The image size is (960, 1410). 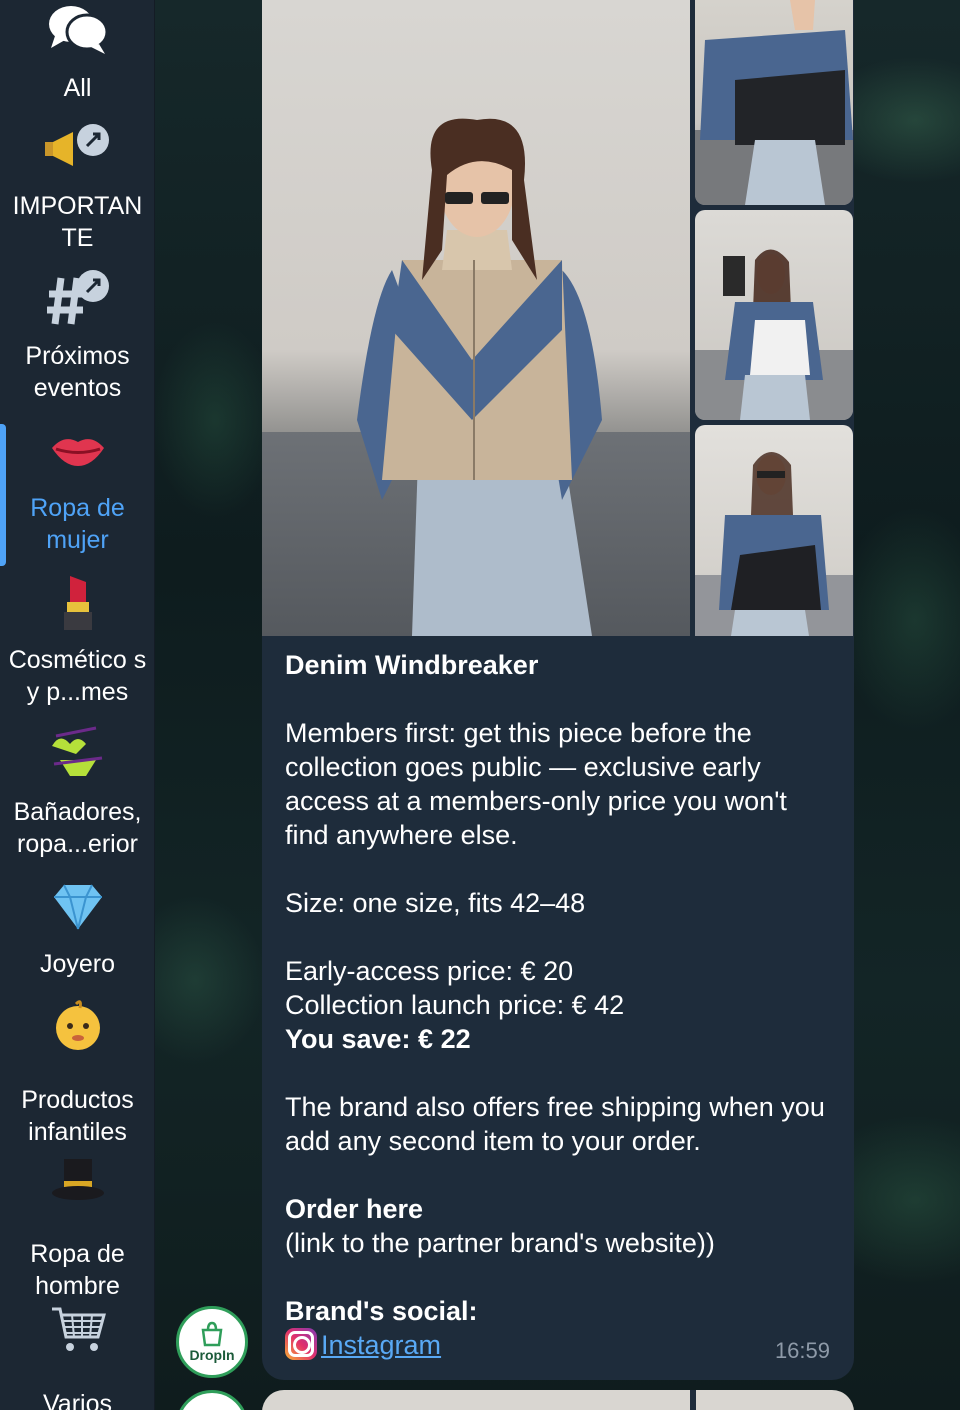 What do you see at coordinates (77, 964) in the screenshot?
I see `folder-label: Joyero` at bounding box center [77, 964].